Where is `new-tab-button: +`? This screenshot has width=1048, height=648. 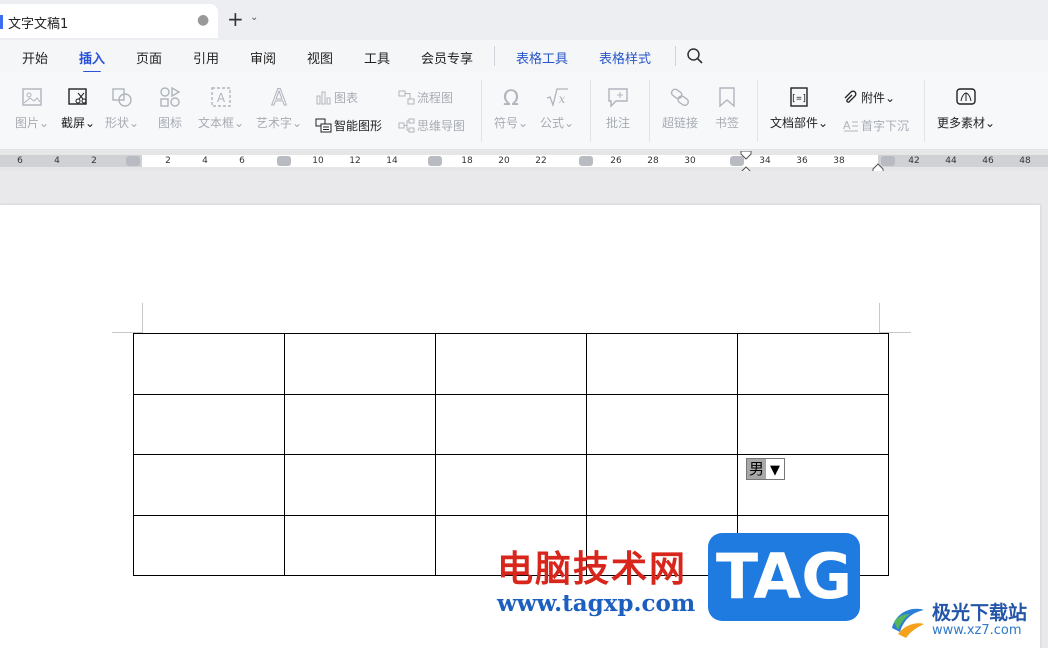
new-tab-button: + is located at coordinates (235, 19).